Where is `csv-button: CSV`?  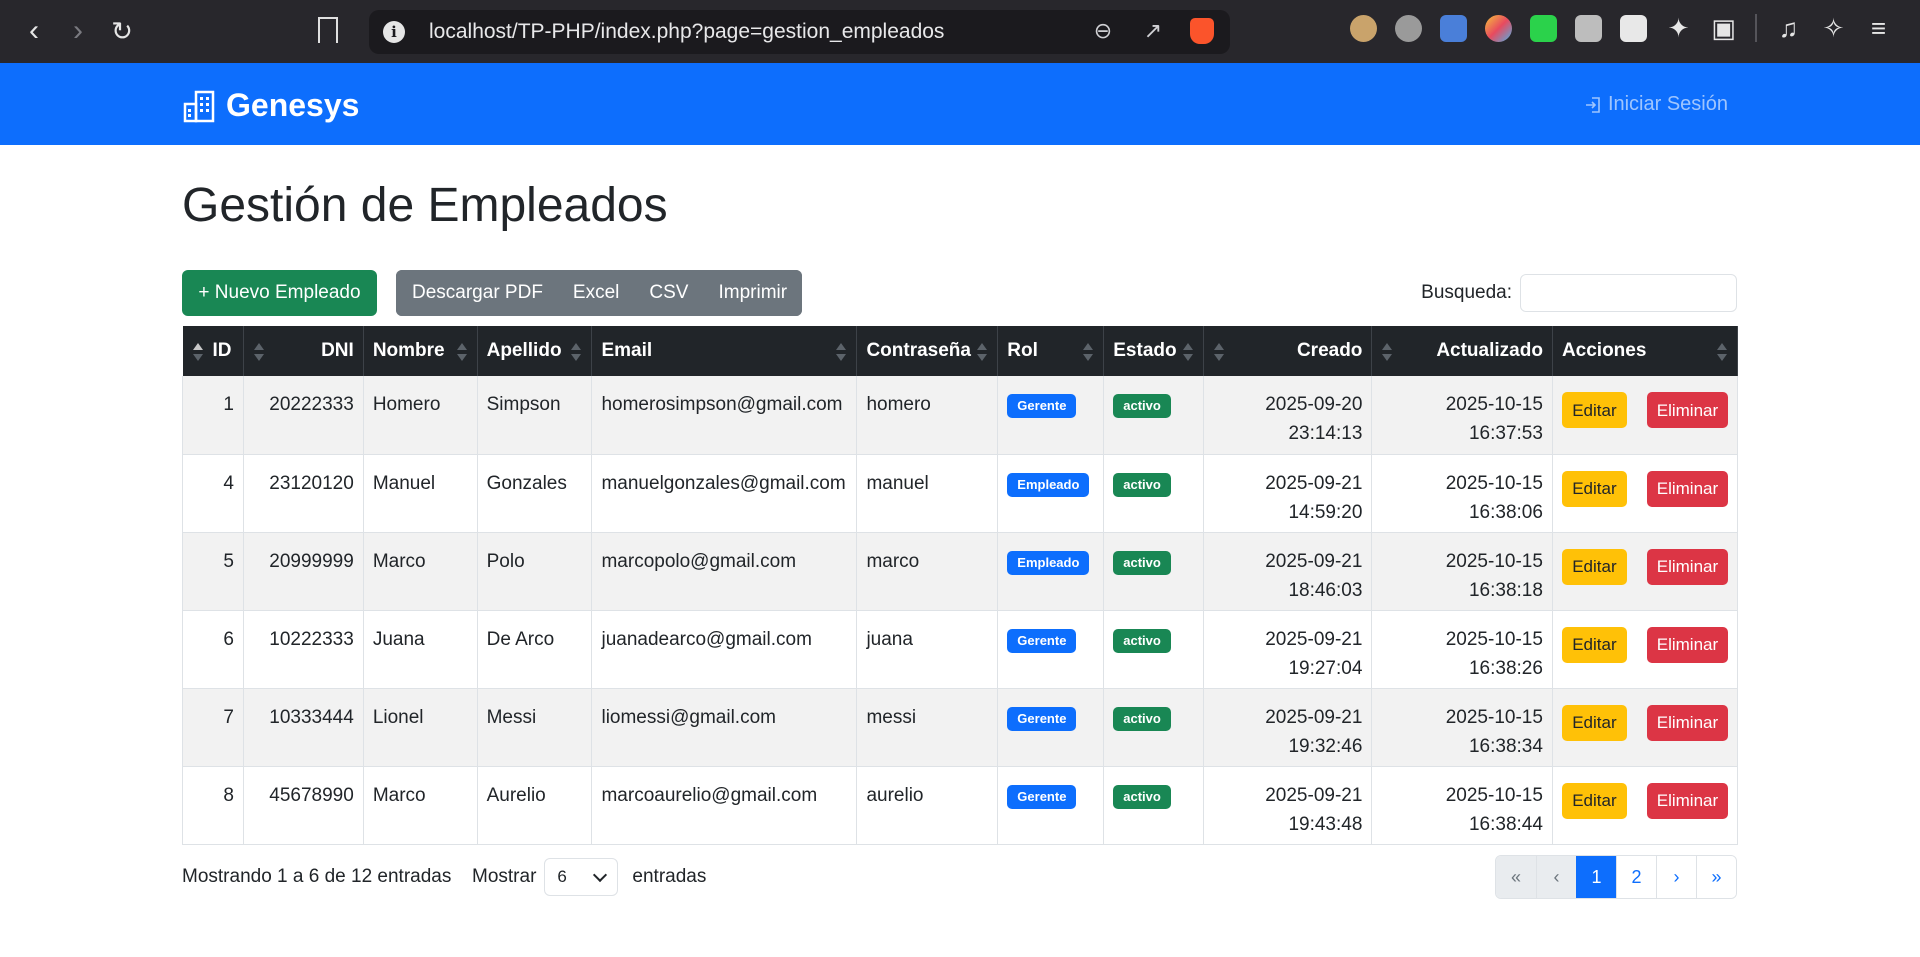 csv-button: CSV is located at coordinates (669, 293).